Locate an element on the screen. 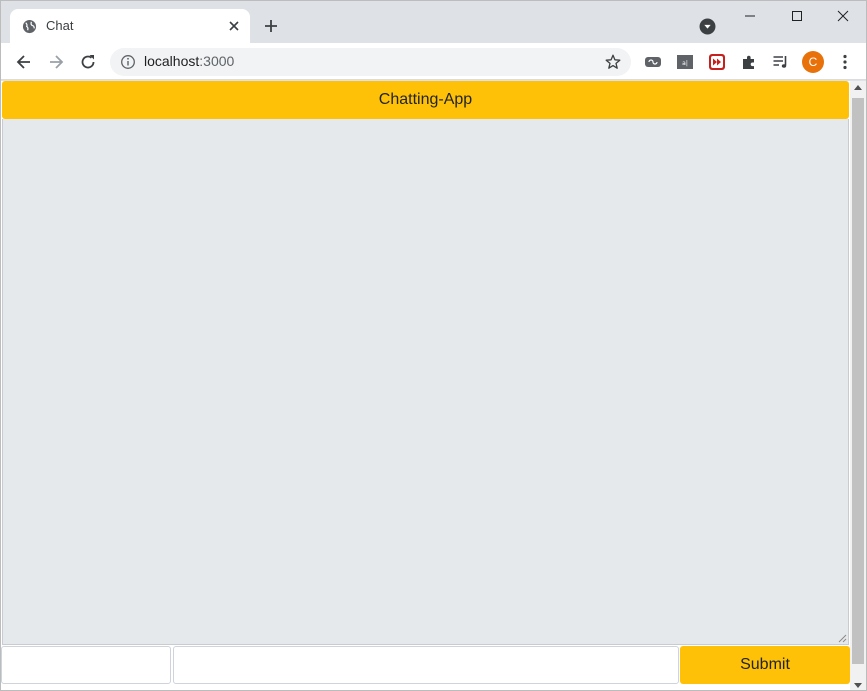  globe-icon is located at coordinates (29, 26).